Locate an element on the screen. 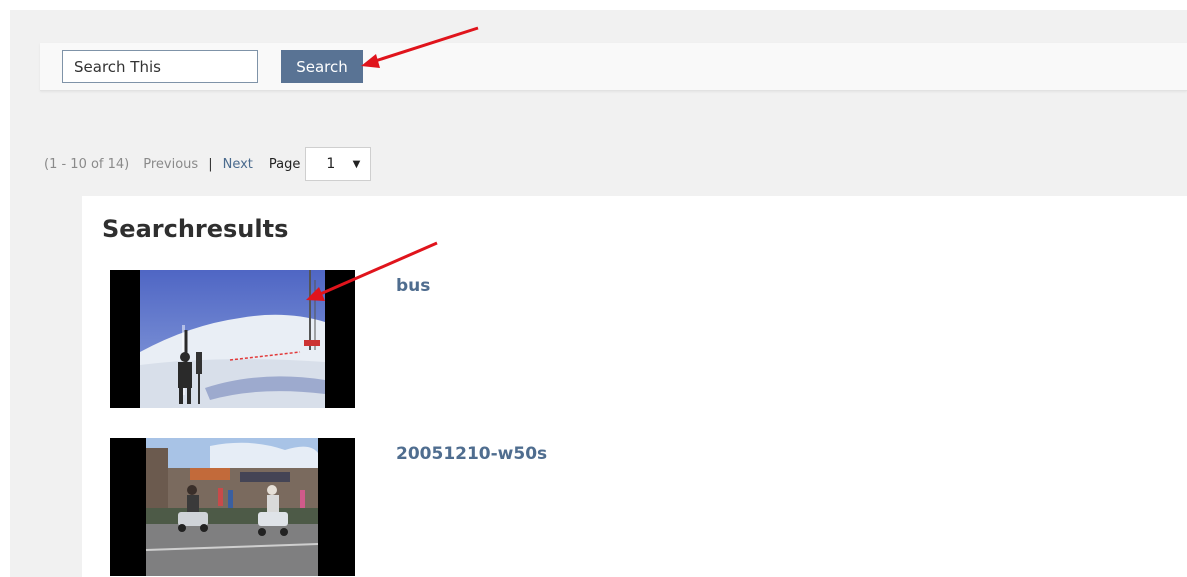 The image size is (1187, 577). ski-slope-image is located at coordinates (232, 339).